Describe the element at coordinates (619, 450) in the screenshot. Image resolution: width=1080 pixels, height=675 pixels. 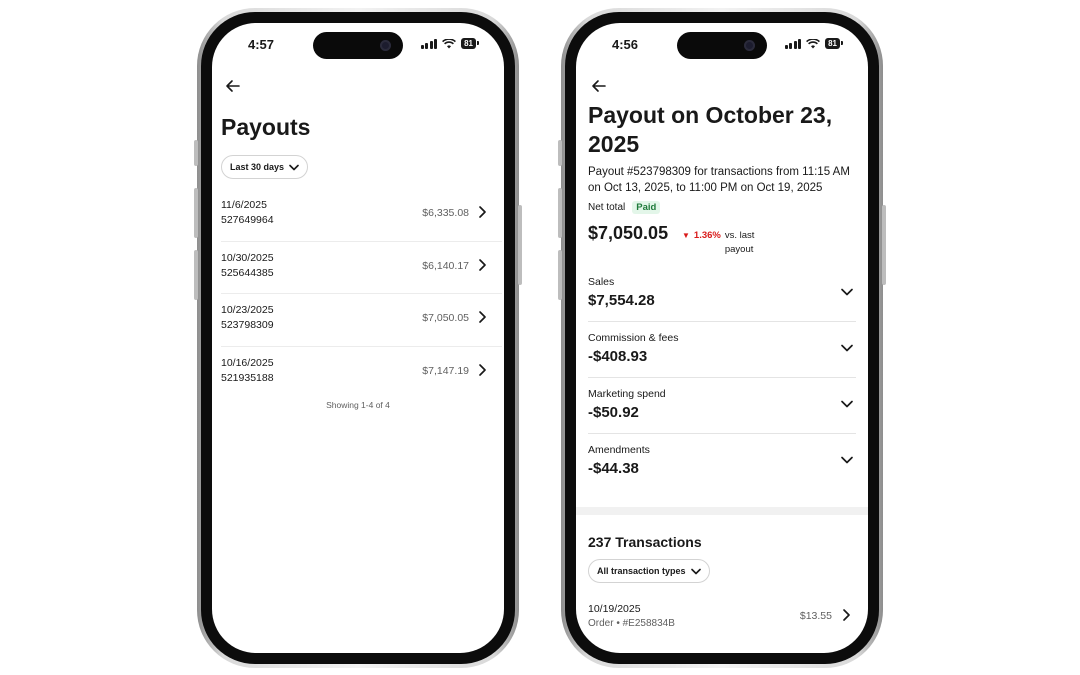
I see `breakdown-label: Amendments` at that location.